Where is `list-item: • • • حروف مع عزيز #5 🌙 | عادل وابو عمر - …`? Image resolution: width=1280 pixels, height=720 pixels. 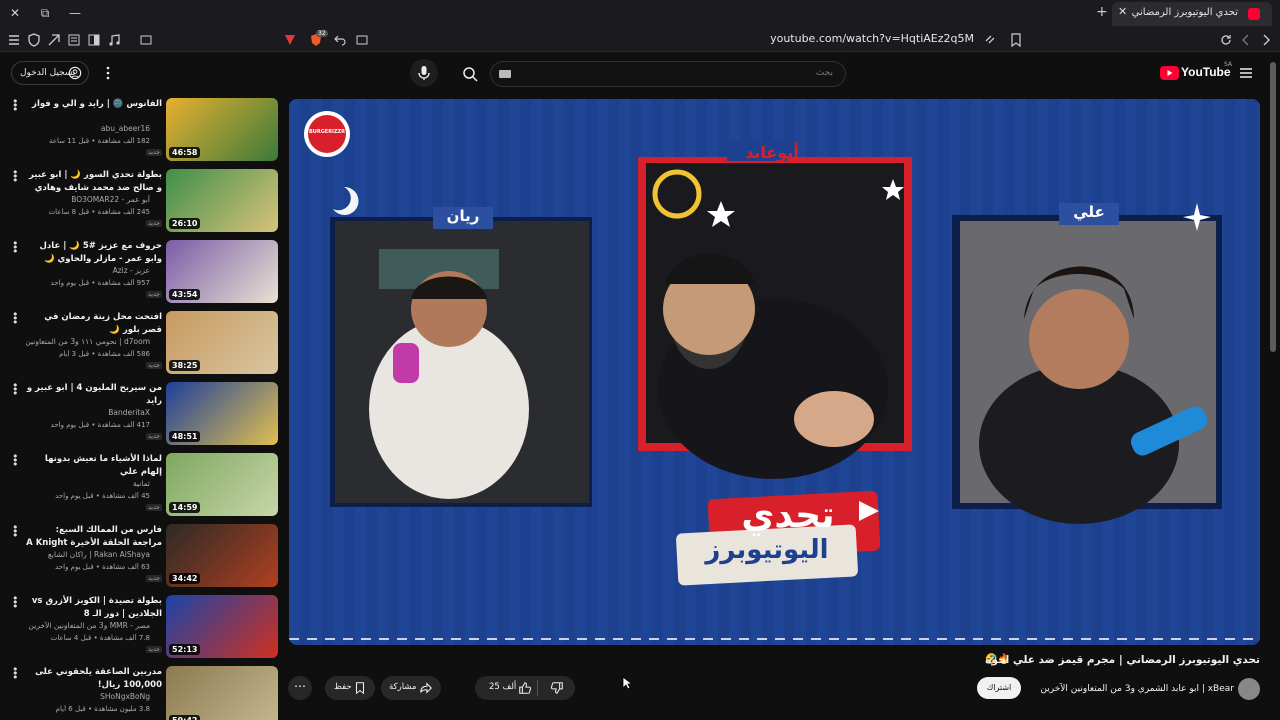
list-item: • • • حروف مع عزيز #5 🌙 | عادل وابو عمر - … is located at coordinates (141, 271).